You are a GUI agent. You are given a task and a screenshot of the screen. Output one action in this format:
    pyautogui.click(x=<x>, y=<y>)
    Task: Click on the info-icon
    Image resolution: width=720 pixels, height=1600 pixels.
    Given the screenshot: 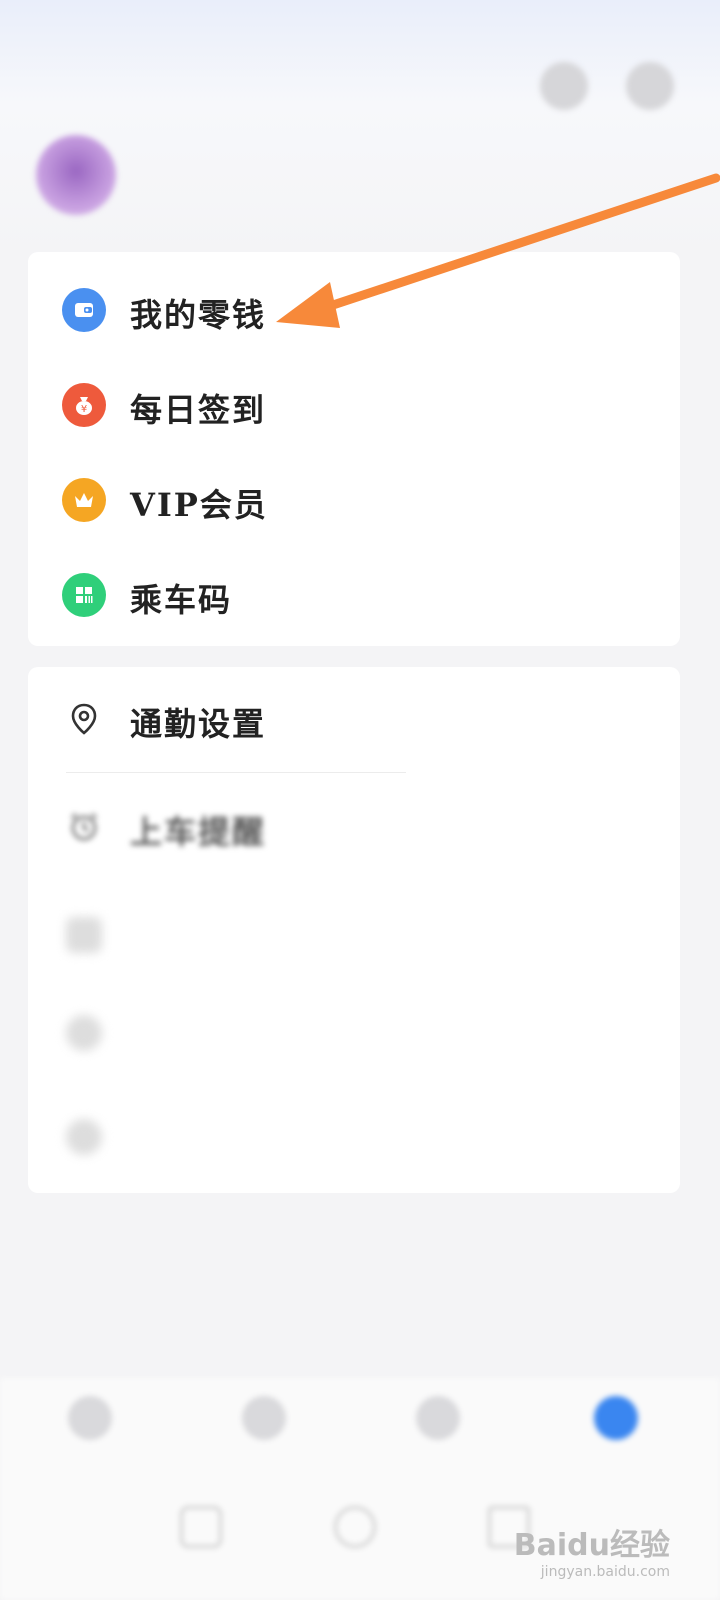 What is the action you would take?
    pyautogui.click(x=84, y=1137)
    